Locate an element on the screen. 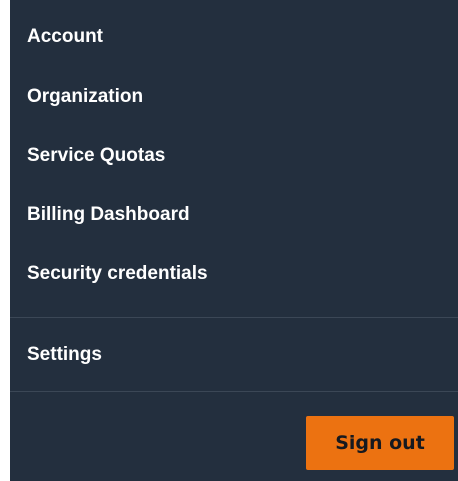  menu-item-security-credentials: Security credentials is located at coordinates (117, 274).